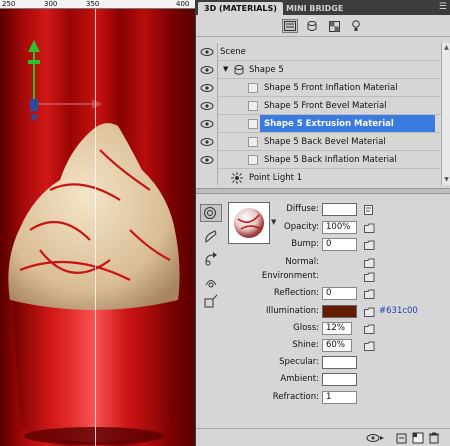 This screenshot has width=450, height=446. What do you see at coordinates (299, 379) in the screenshot?
I see `ambient-label: Ambient:` at bounding box center [299, 379].